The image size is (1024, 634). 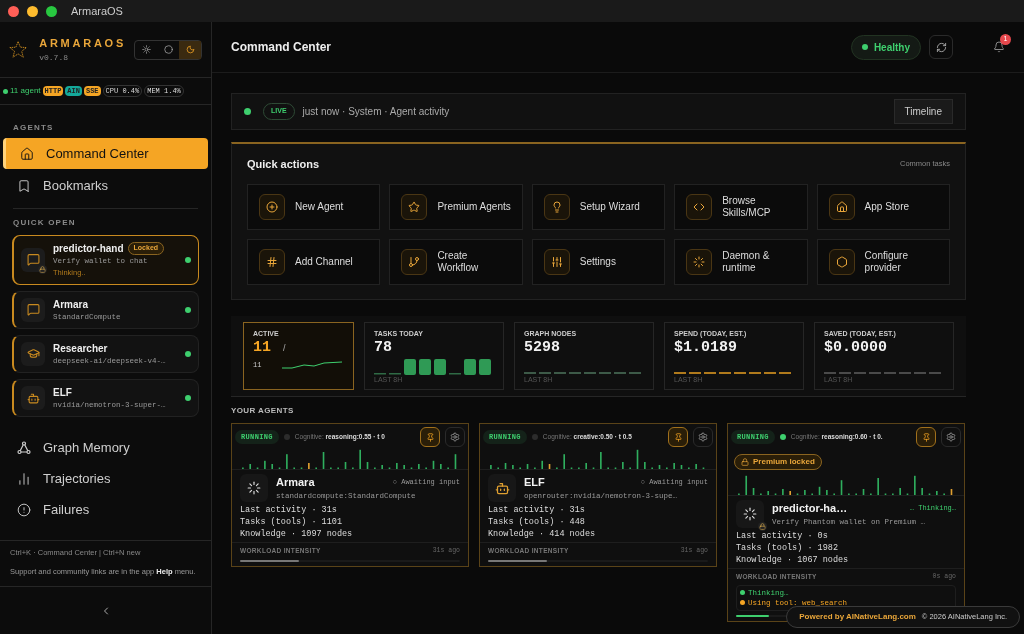 What do you see at coordinates (105, 153) in the screenshot?
I see `nav-item: Command Center` at bounding box center [105, 153].